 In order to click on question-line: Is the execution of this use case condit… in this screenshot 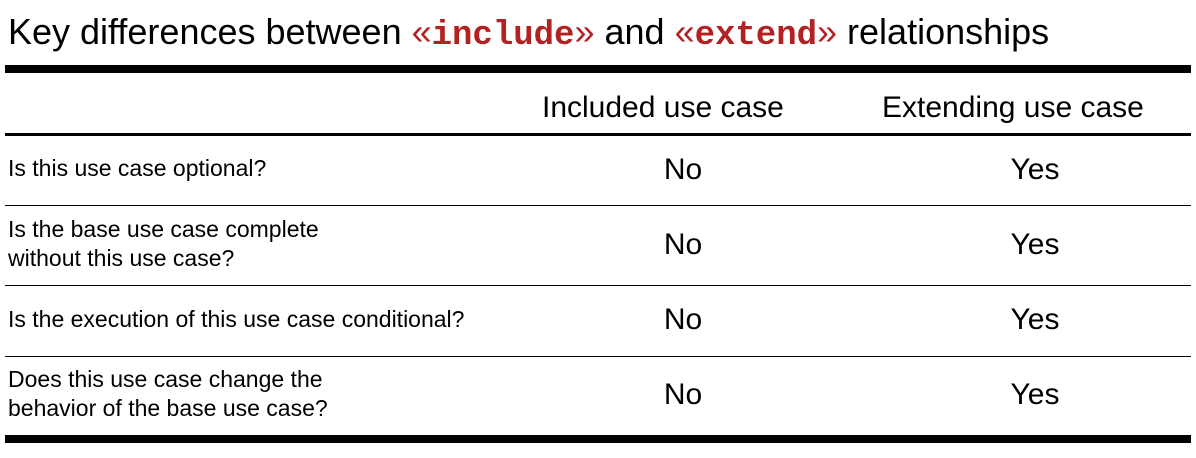, I will do `click(236, 319)`.